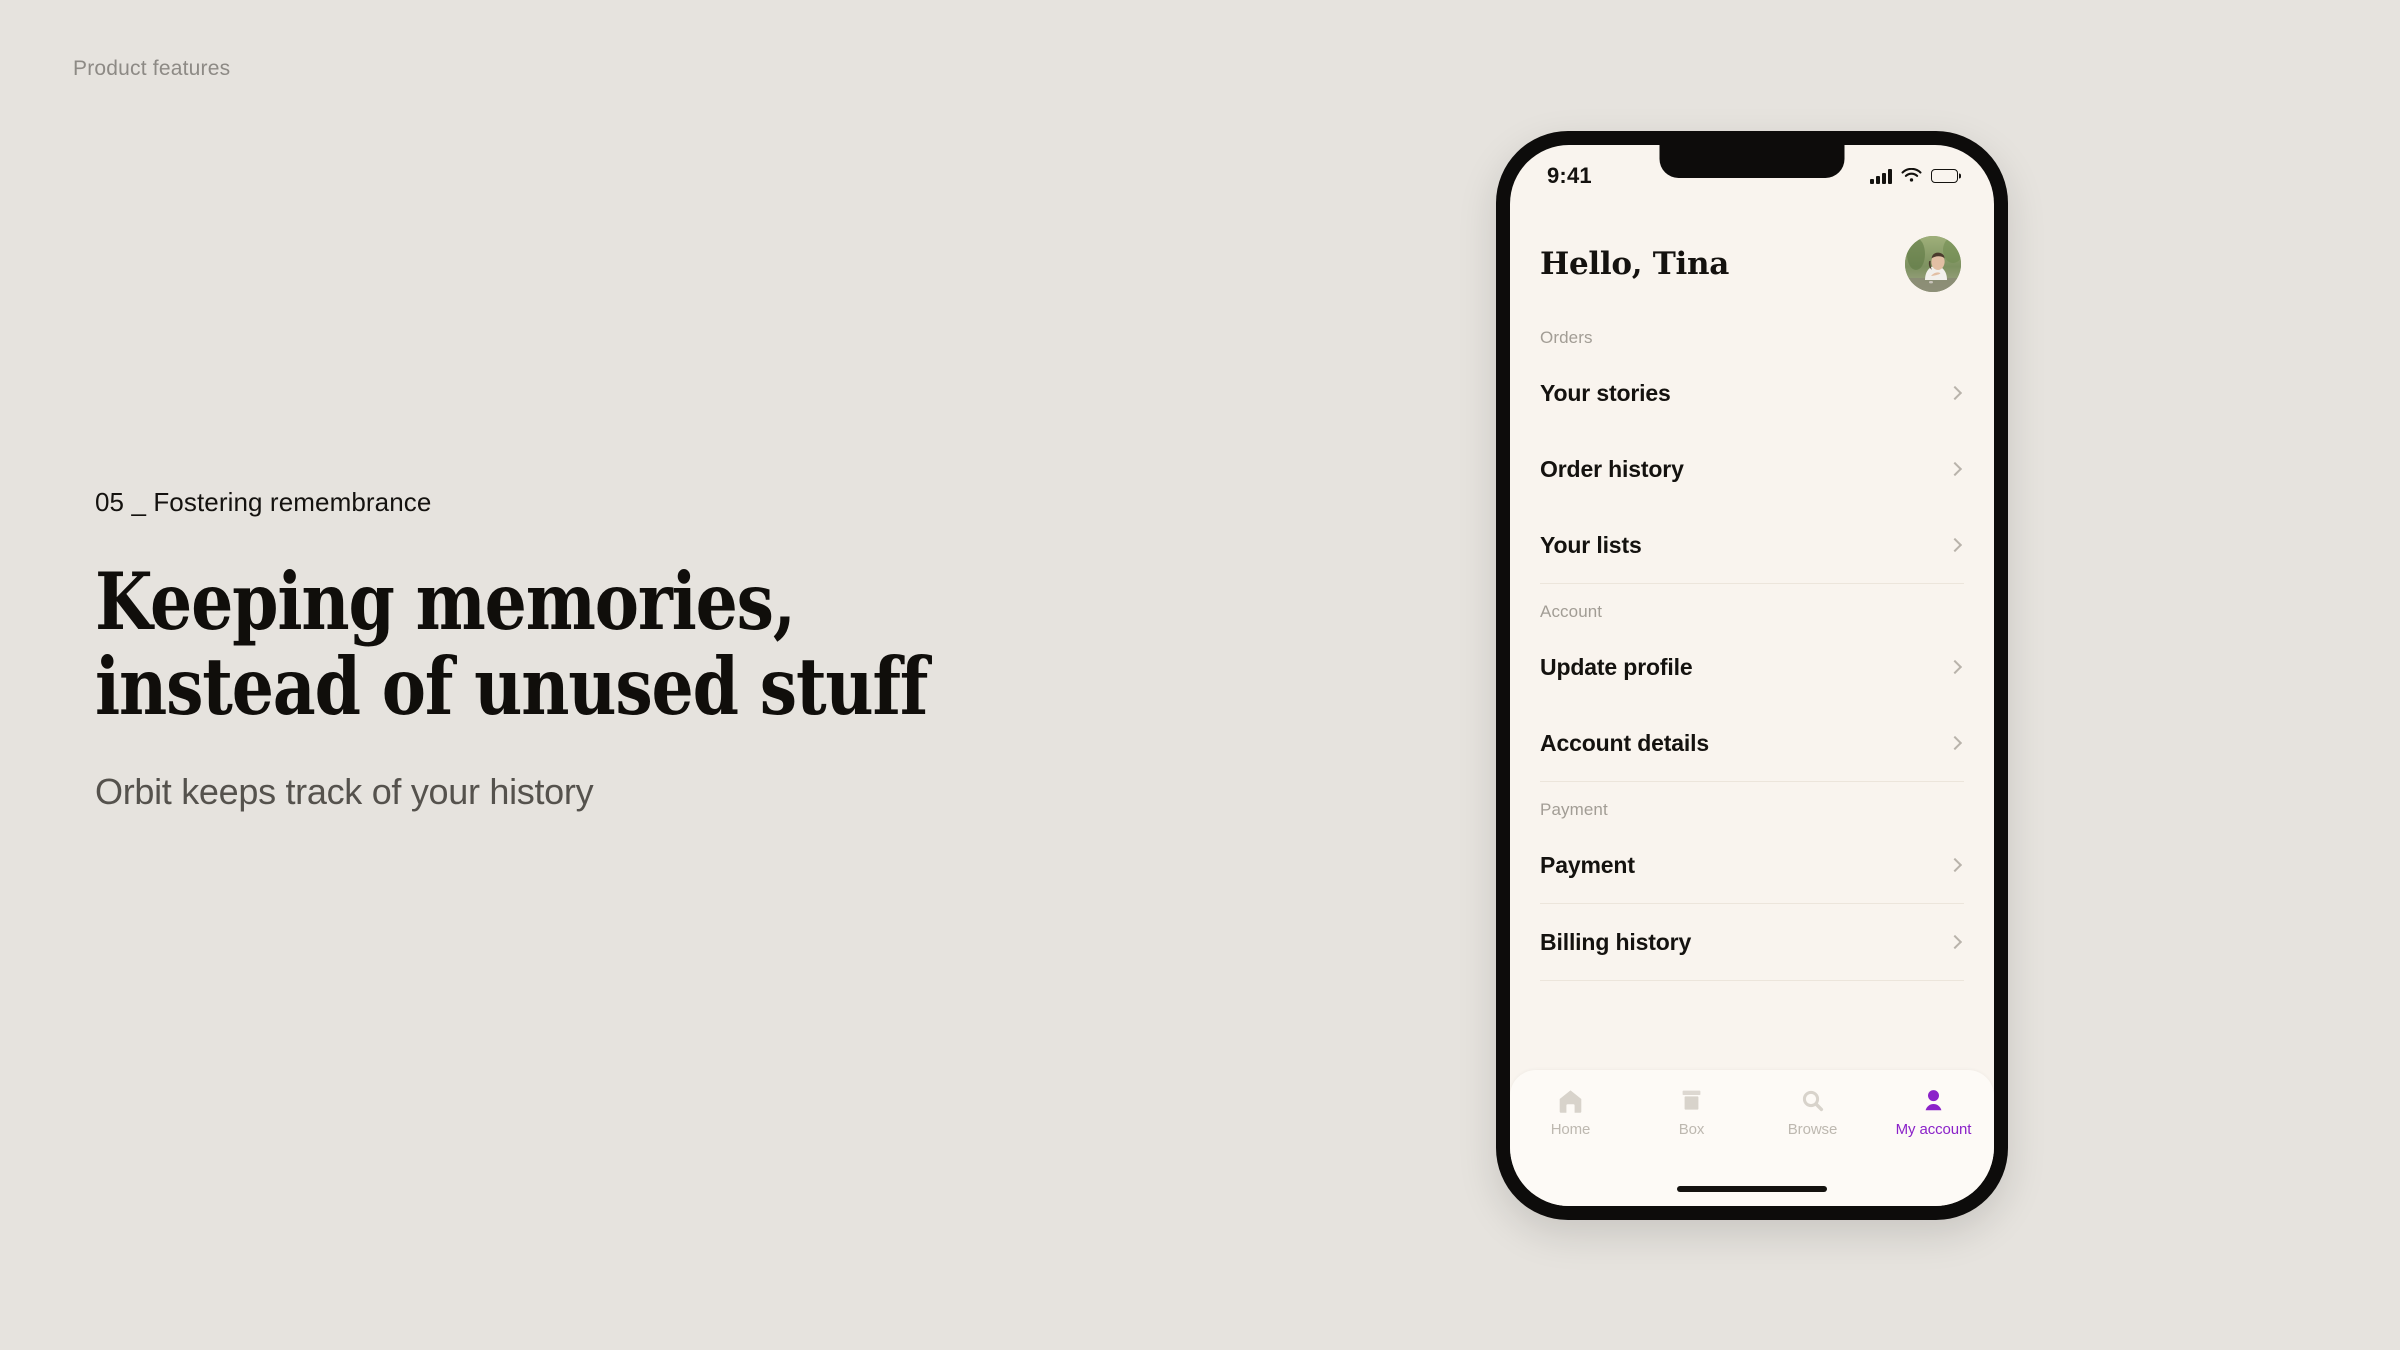  What do you see at coordinates (1691, 1100) in the screenshot?
I see `box-icon` at bounding box center [1691, 1100].